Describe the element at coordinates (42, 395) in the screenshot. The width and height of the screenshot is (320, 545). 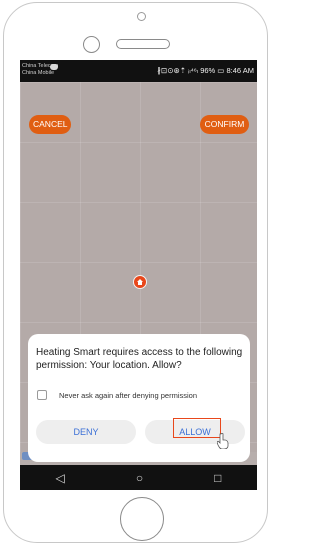
I see `never-ask-checkbox` at that location.